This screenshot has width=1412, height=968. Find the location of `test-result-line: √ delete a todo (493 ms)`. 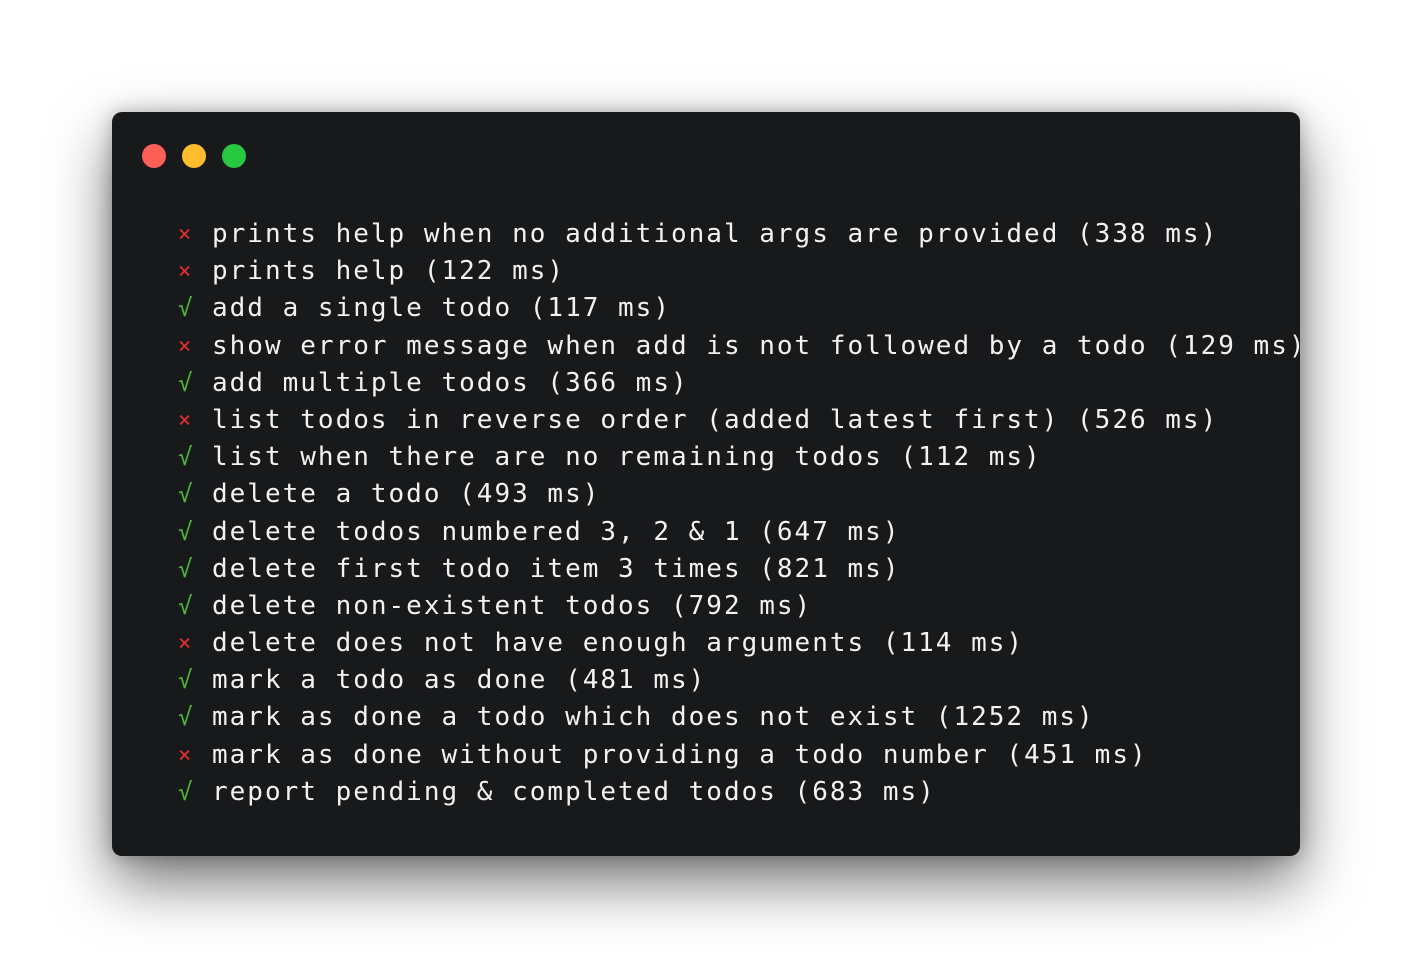

test-result-line: √ delete a todo (493 ms) is located at coordinates (742, 494).